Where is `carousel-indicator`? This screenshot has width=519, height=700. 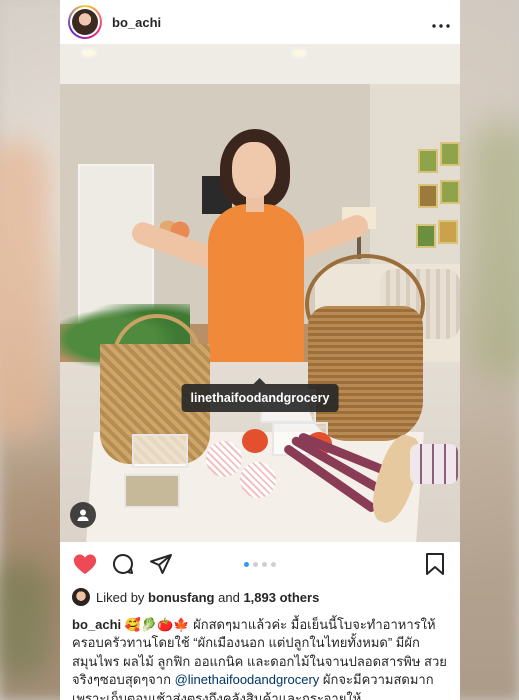 carousel-indicator is located at coordinates (260, 564).